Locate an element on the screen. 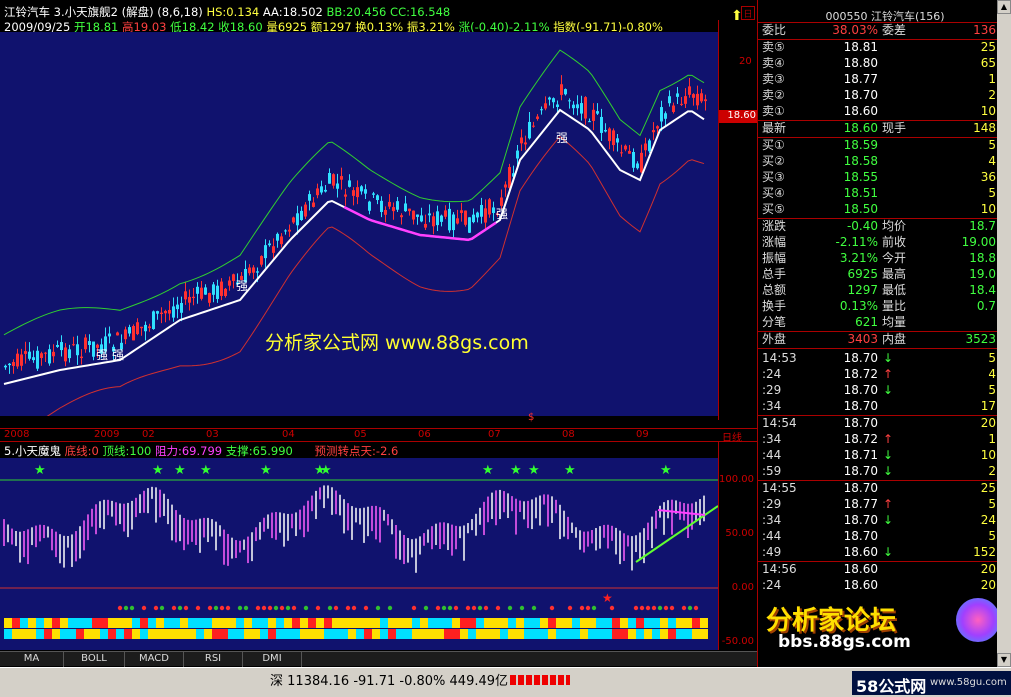 Image resolution: width=1011 pixels, height=697 pixels. tick-row: 14:53 18.70 ↓ 5 is located at coordinates (878, 358).